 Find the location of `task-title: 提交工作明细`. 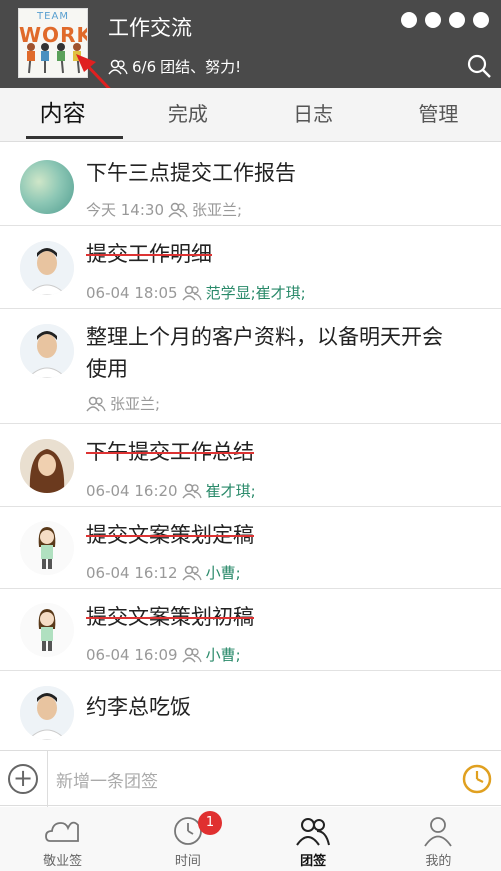

task-title: 提交工作明细 is located at coordinates (149, 254).